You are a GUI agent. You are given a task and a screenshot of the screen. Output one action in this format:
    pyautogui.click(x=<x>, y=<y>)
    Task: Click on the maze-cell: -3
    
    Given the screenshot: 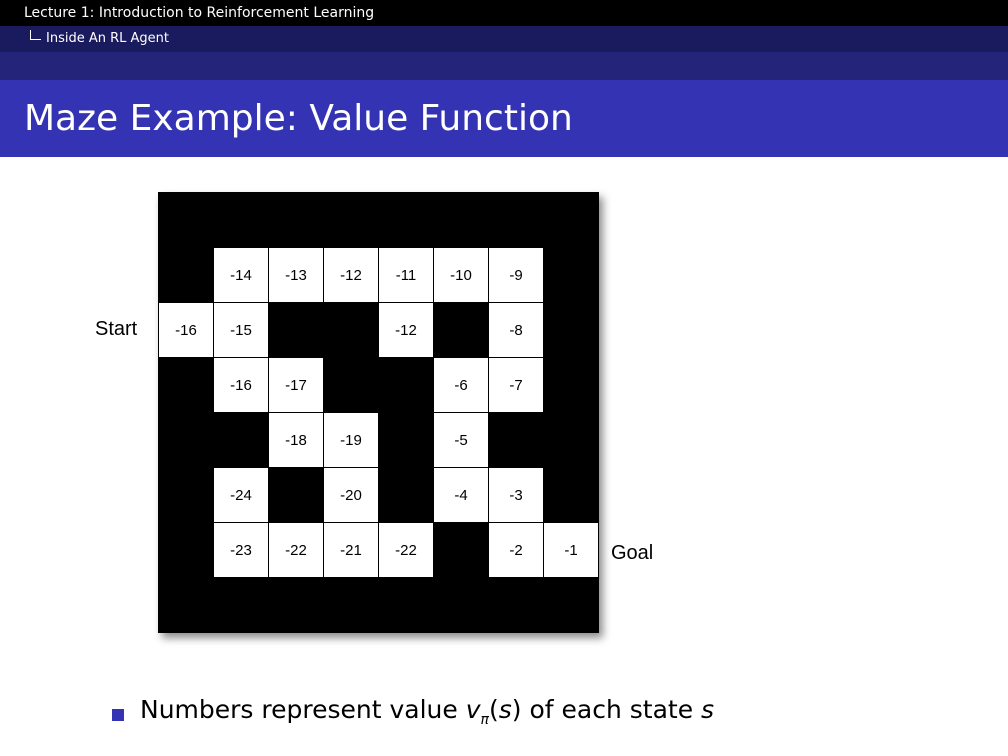 What is the action you would take?
    pyautogui.click(x=516, y=495)
    